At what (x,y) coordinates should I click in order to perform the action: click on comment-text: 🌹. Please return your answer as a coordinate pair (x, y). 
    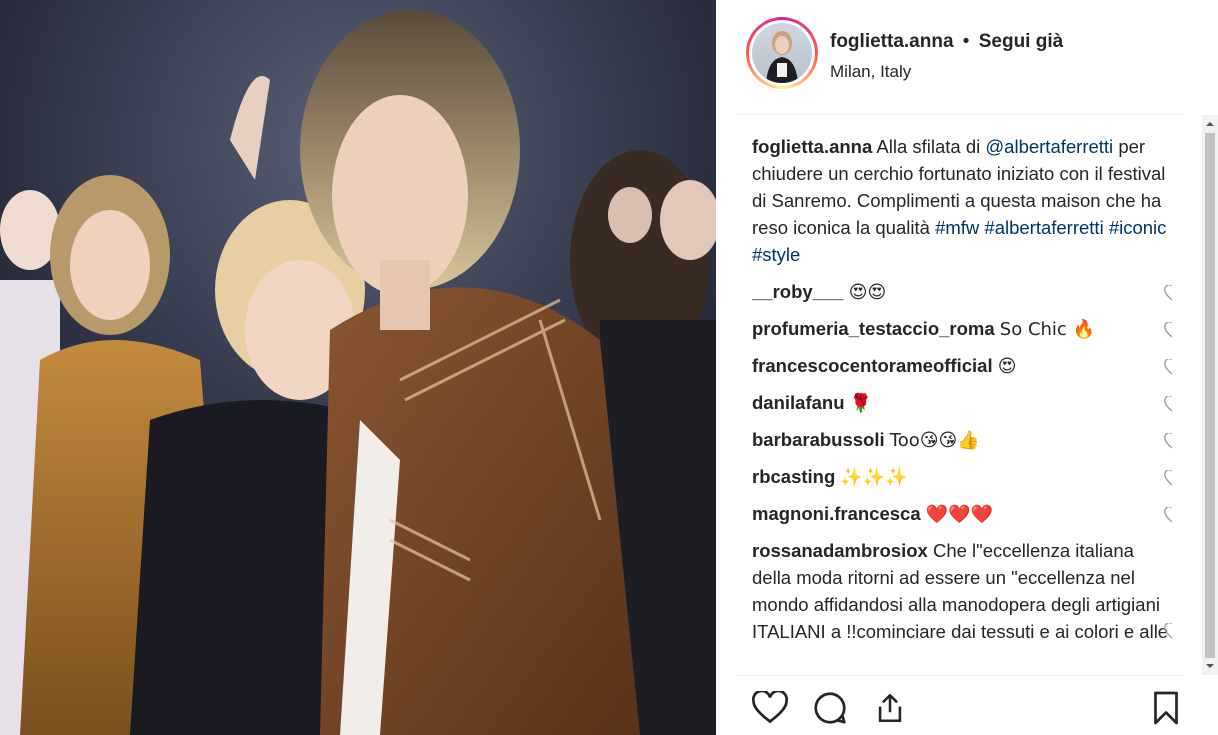
    Looking at the image, I should click on (861, 403).